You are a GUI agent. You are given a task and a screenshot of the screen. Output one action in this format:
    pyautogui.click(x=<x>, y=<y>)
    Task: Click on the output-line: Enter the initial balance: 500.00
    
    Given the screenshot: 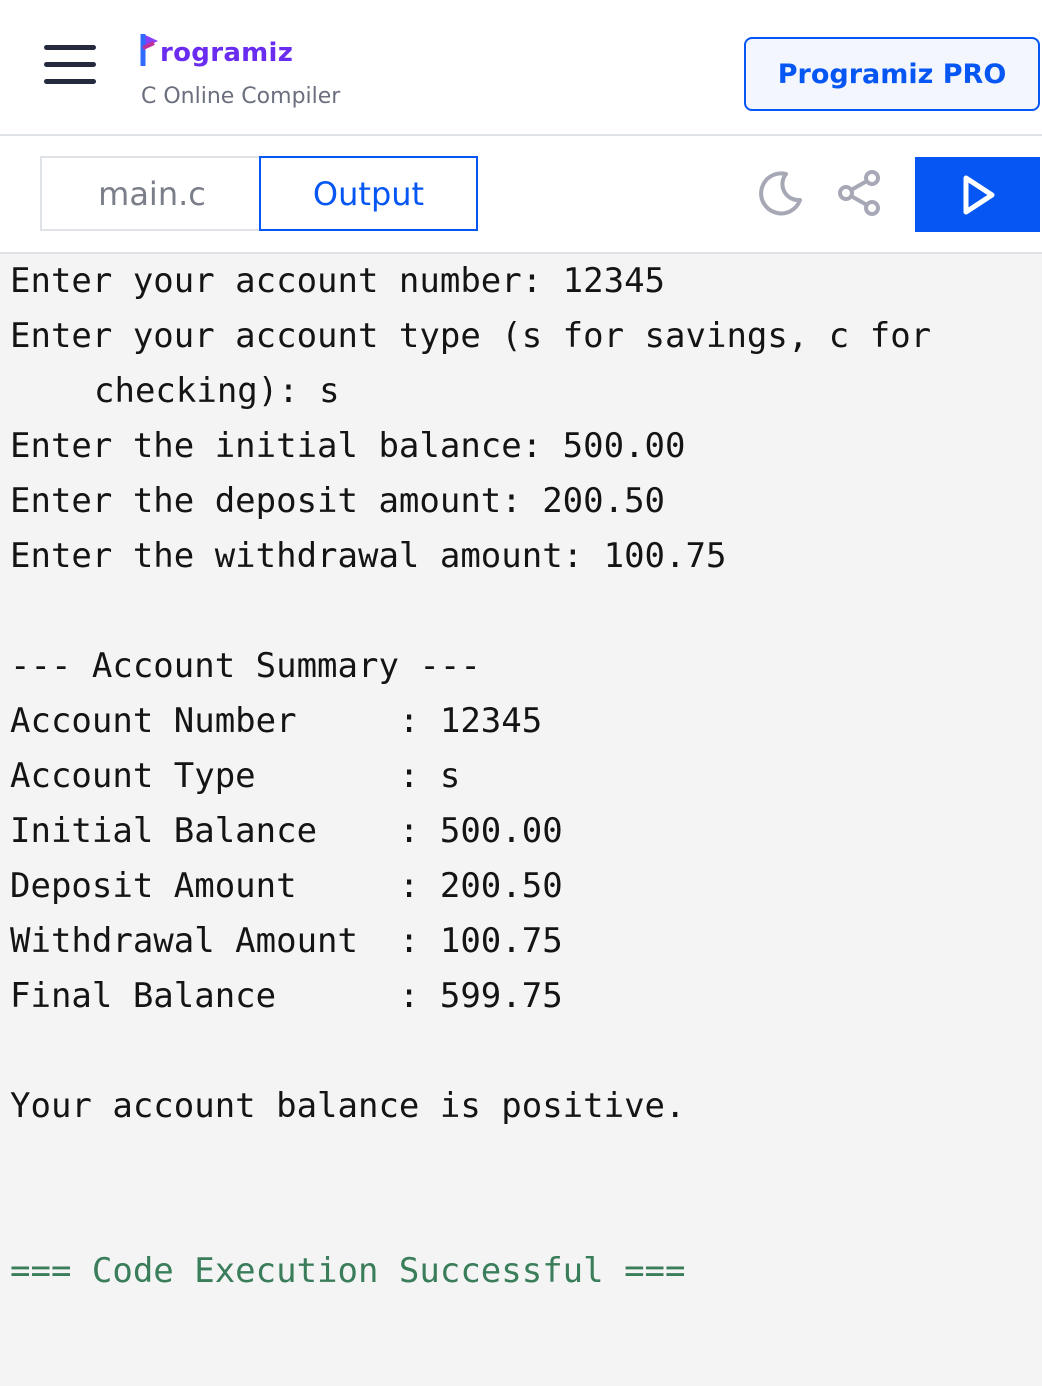 What is the action you would take?
    pyautogui.click(x=348, y=446)
    